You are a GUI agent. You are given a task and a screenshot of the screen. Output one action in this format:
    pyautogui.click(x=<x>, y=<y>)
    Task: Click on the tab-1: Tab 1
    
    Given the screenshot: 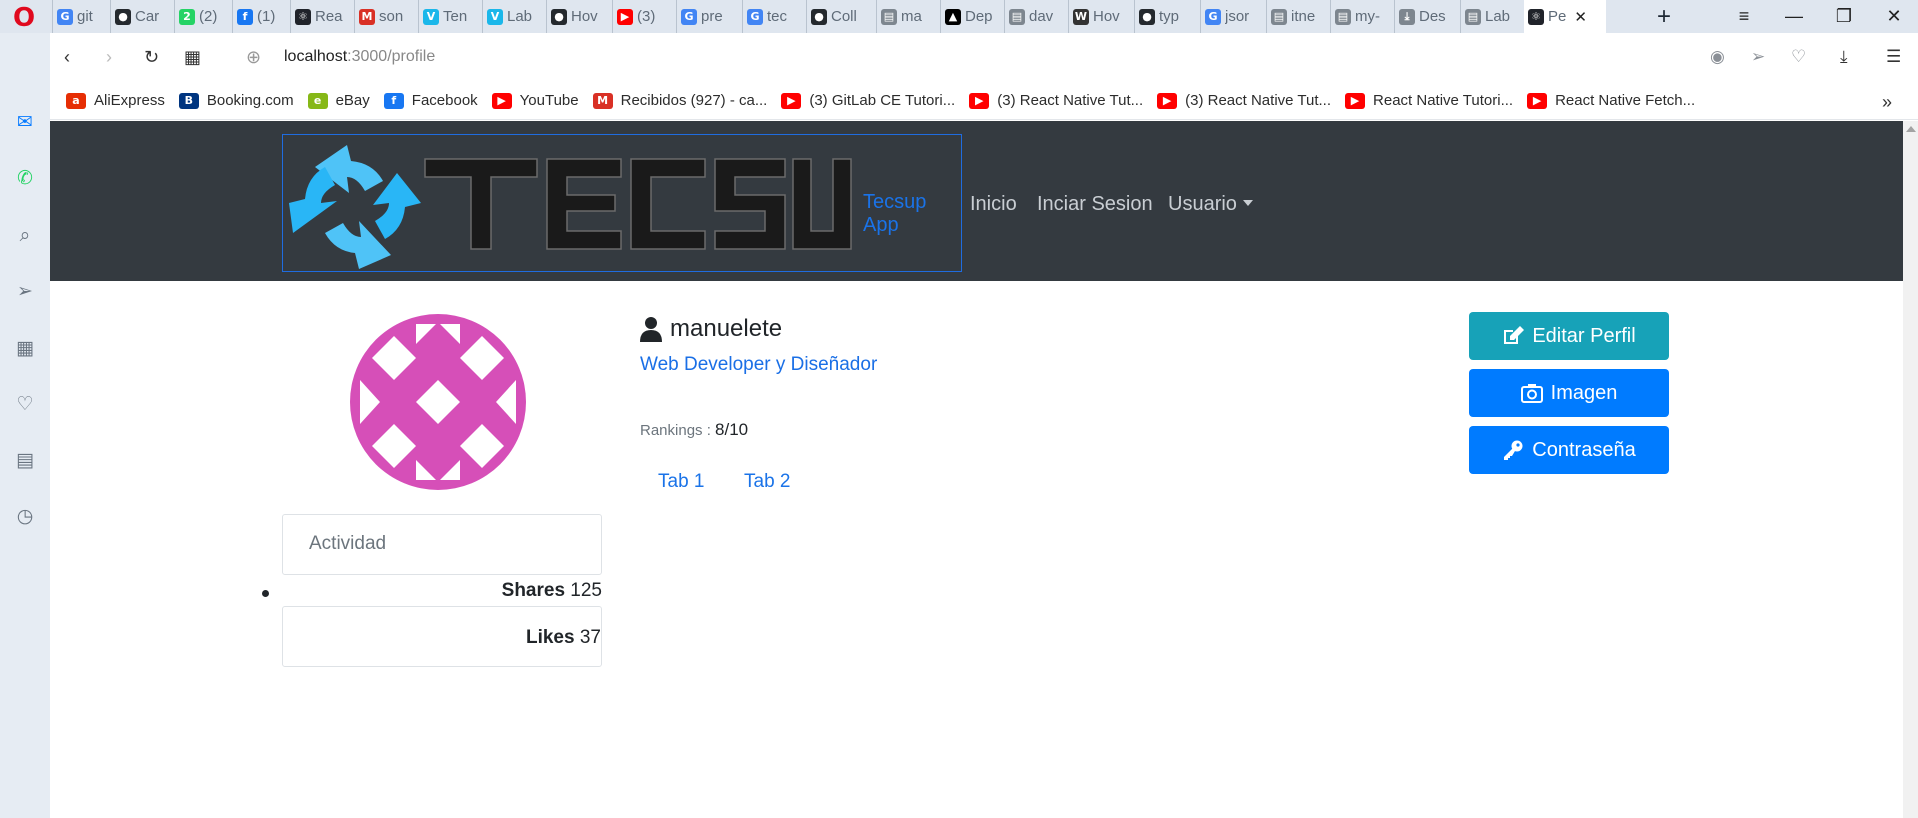 What is the action you would take?
    pyautogui.click(x=681, y=482)
    